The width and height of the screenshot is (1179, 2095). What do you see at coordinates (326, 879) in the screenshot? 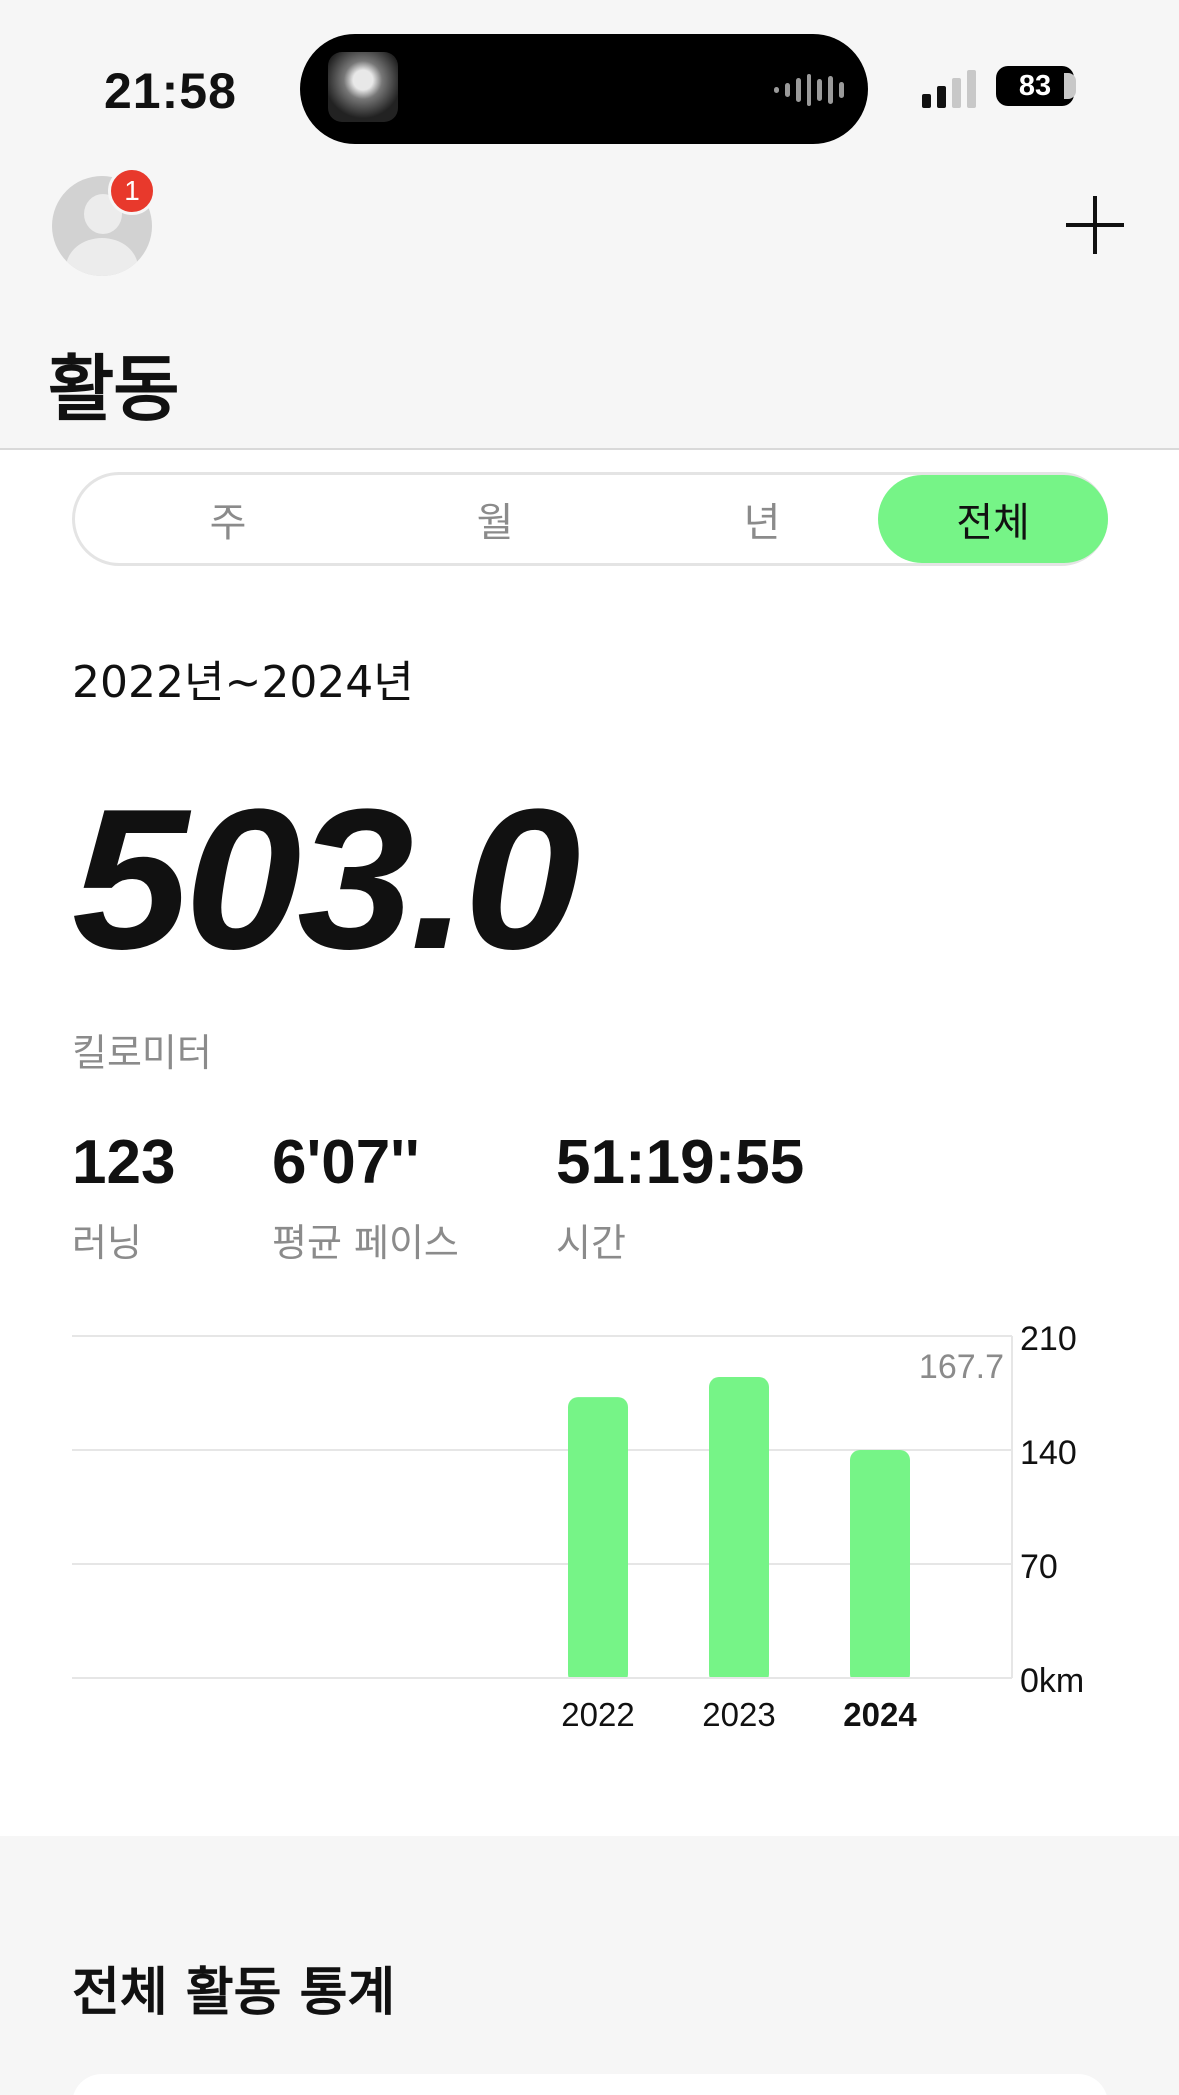
I see `total-distance: 503.0` at bounding box center [326, 879].